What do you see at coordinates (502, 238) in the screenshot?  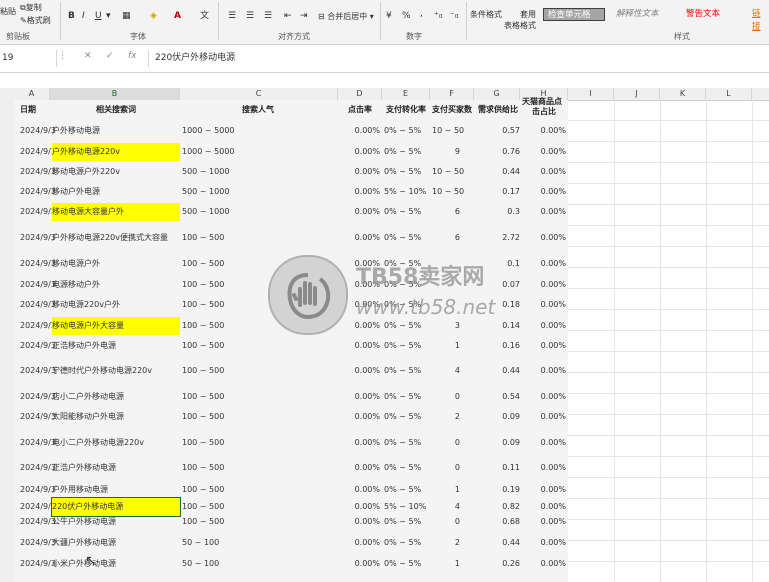 I see `cell-supply: 2.72` at bounding box center [502, 238].